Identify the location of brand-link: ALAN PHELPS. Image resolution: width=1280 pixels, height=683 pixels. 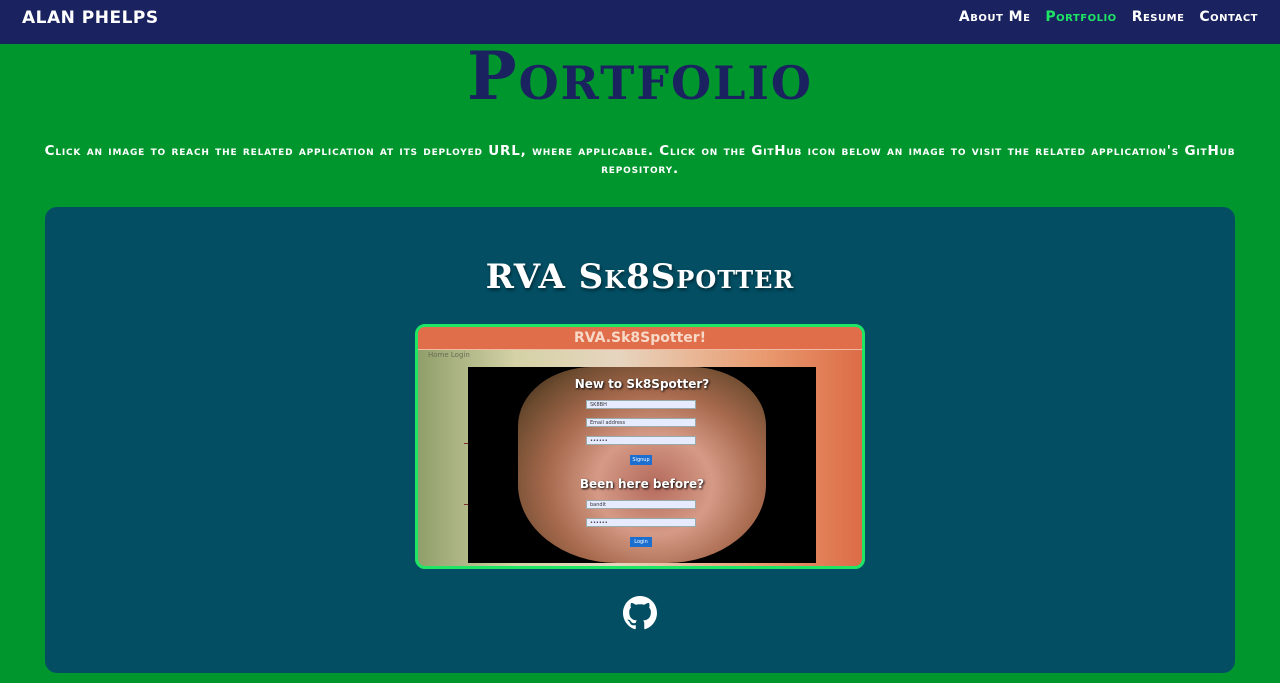
(90, 18).